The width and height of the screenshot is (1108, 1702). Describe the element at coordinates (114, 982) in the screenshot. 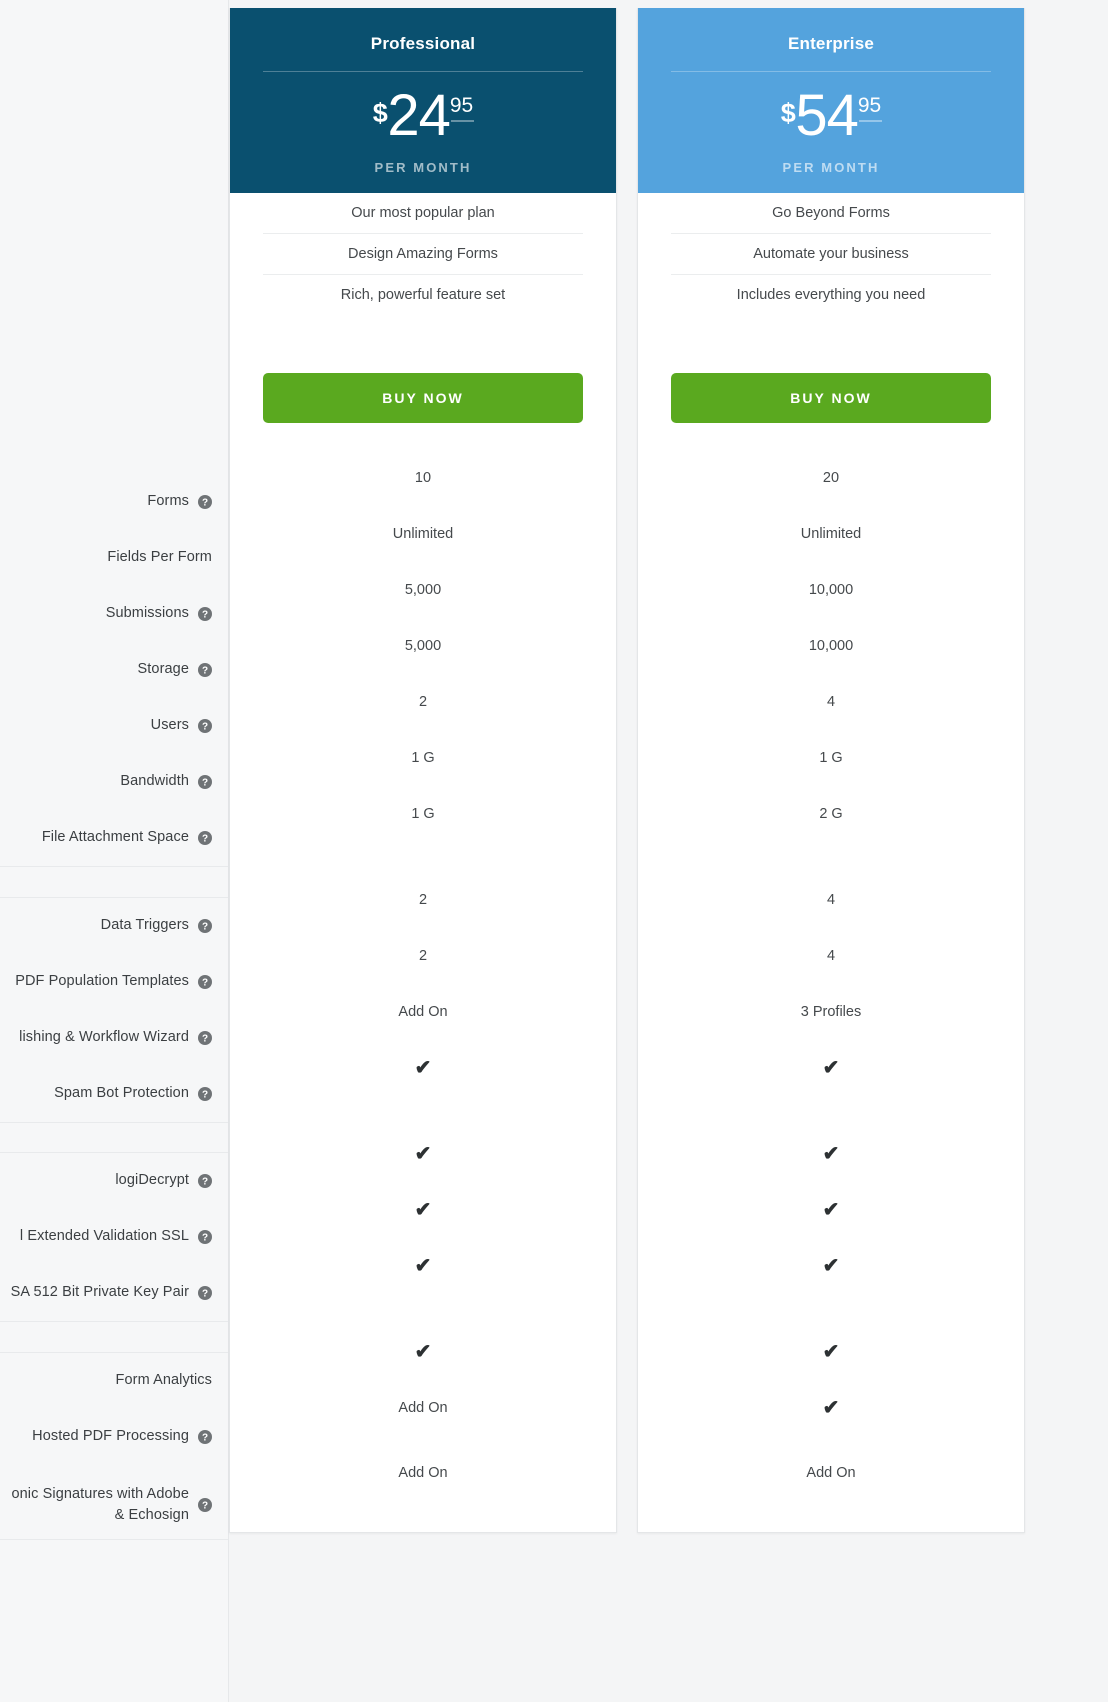

I see `feature-label-row: PDF Population Templates?` at that location.